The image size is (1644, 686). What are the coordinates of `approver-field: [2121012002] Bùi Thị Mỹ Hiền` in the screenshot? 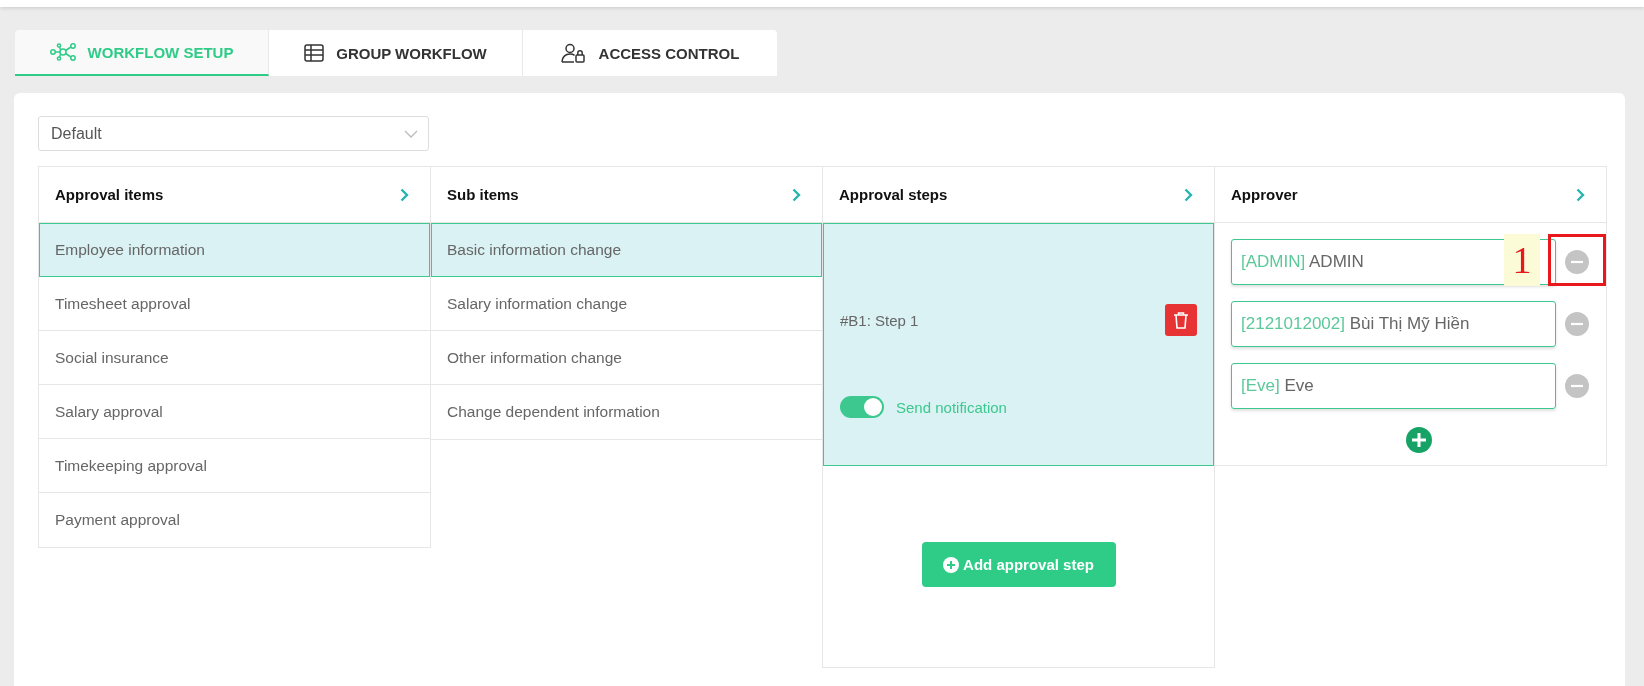 It's located at (1393, 324).